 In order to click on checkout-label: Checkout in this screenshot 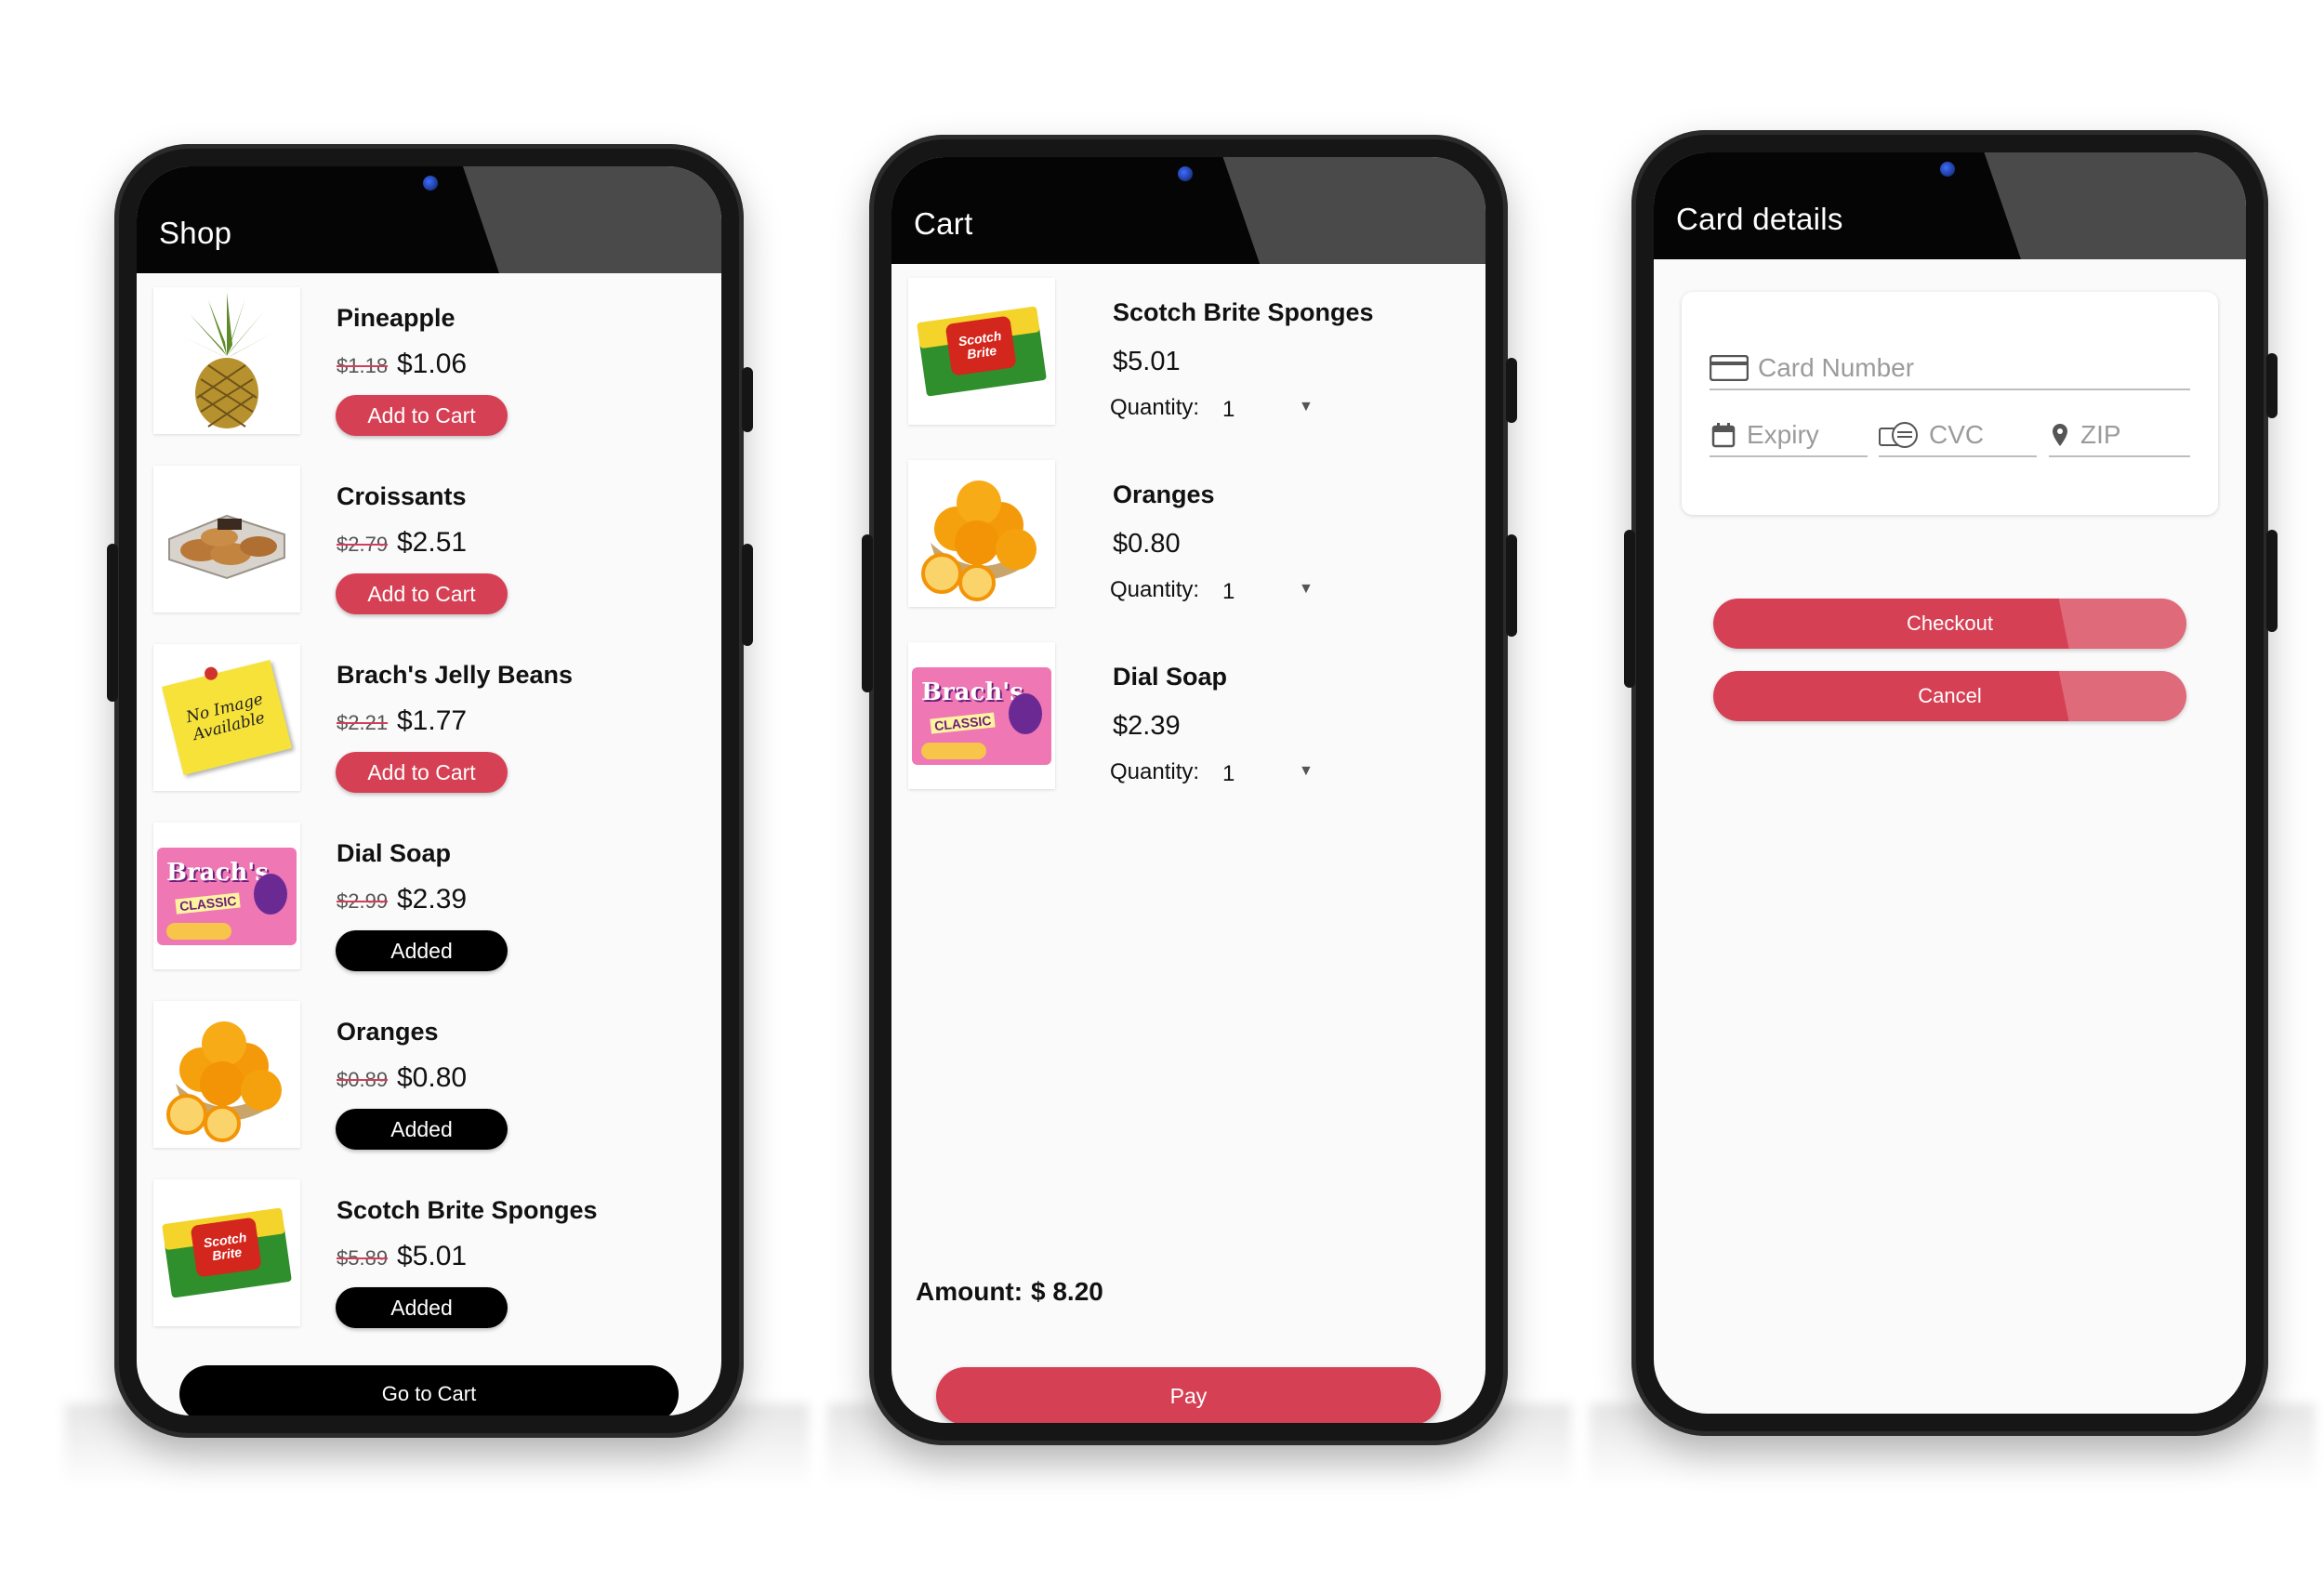, I will do `click(1950, 623)`.